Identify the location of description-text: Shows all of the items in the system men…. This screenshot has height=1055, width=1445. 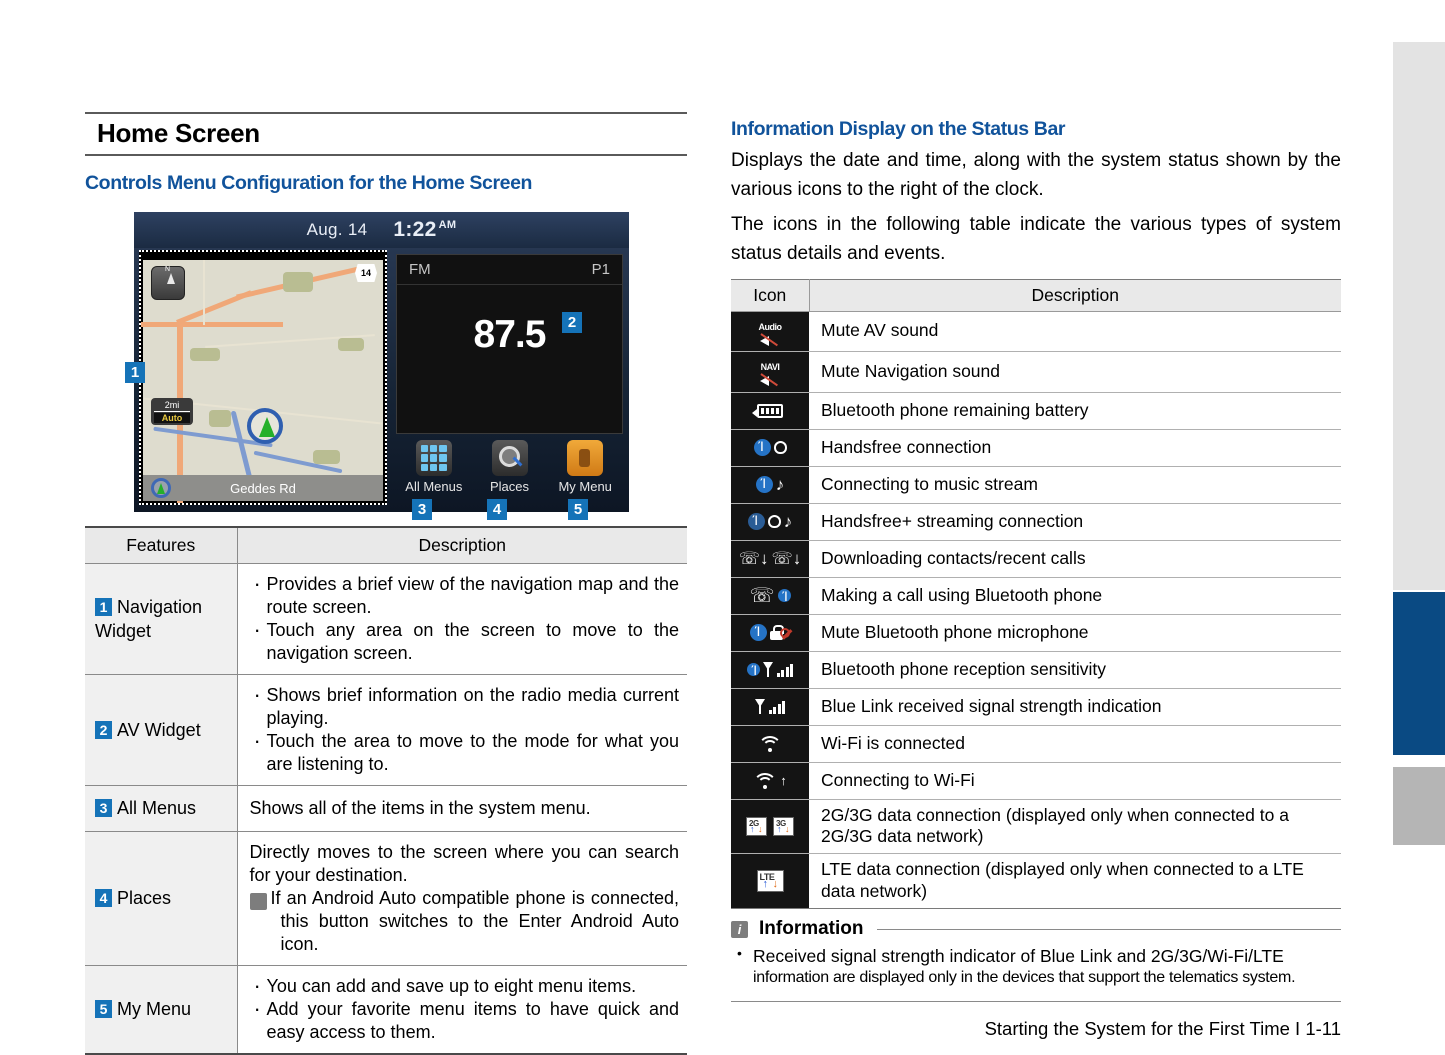
(420, 807).